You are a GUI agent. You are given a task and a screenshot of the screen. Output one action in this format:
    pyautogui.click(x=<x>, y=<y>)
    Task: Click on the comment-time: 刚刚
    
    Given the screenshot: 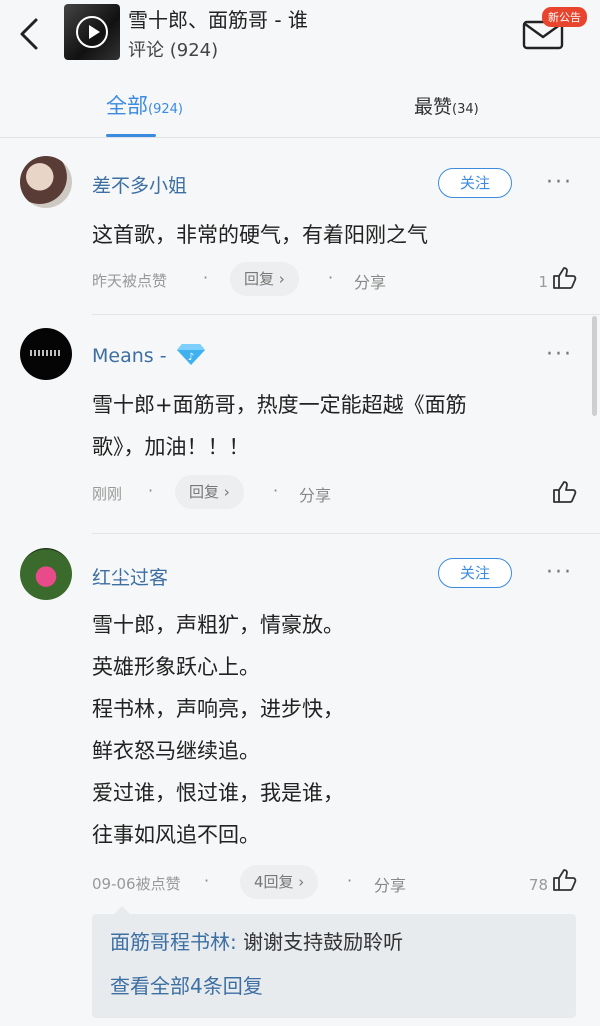 What is the action you would take?
    pyautogui.click(x=107, y=494)
    